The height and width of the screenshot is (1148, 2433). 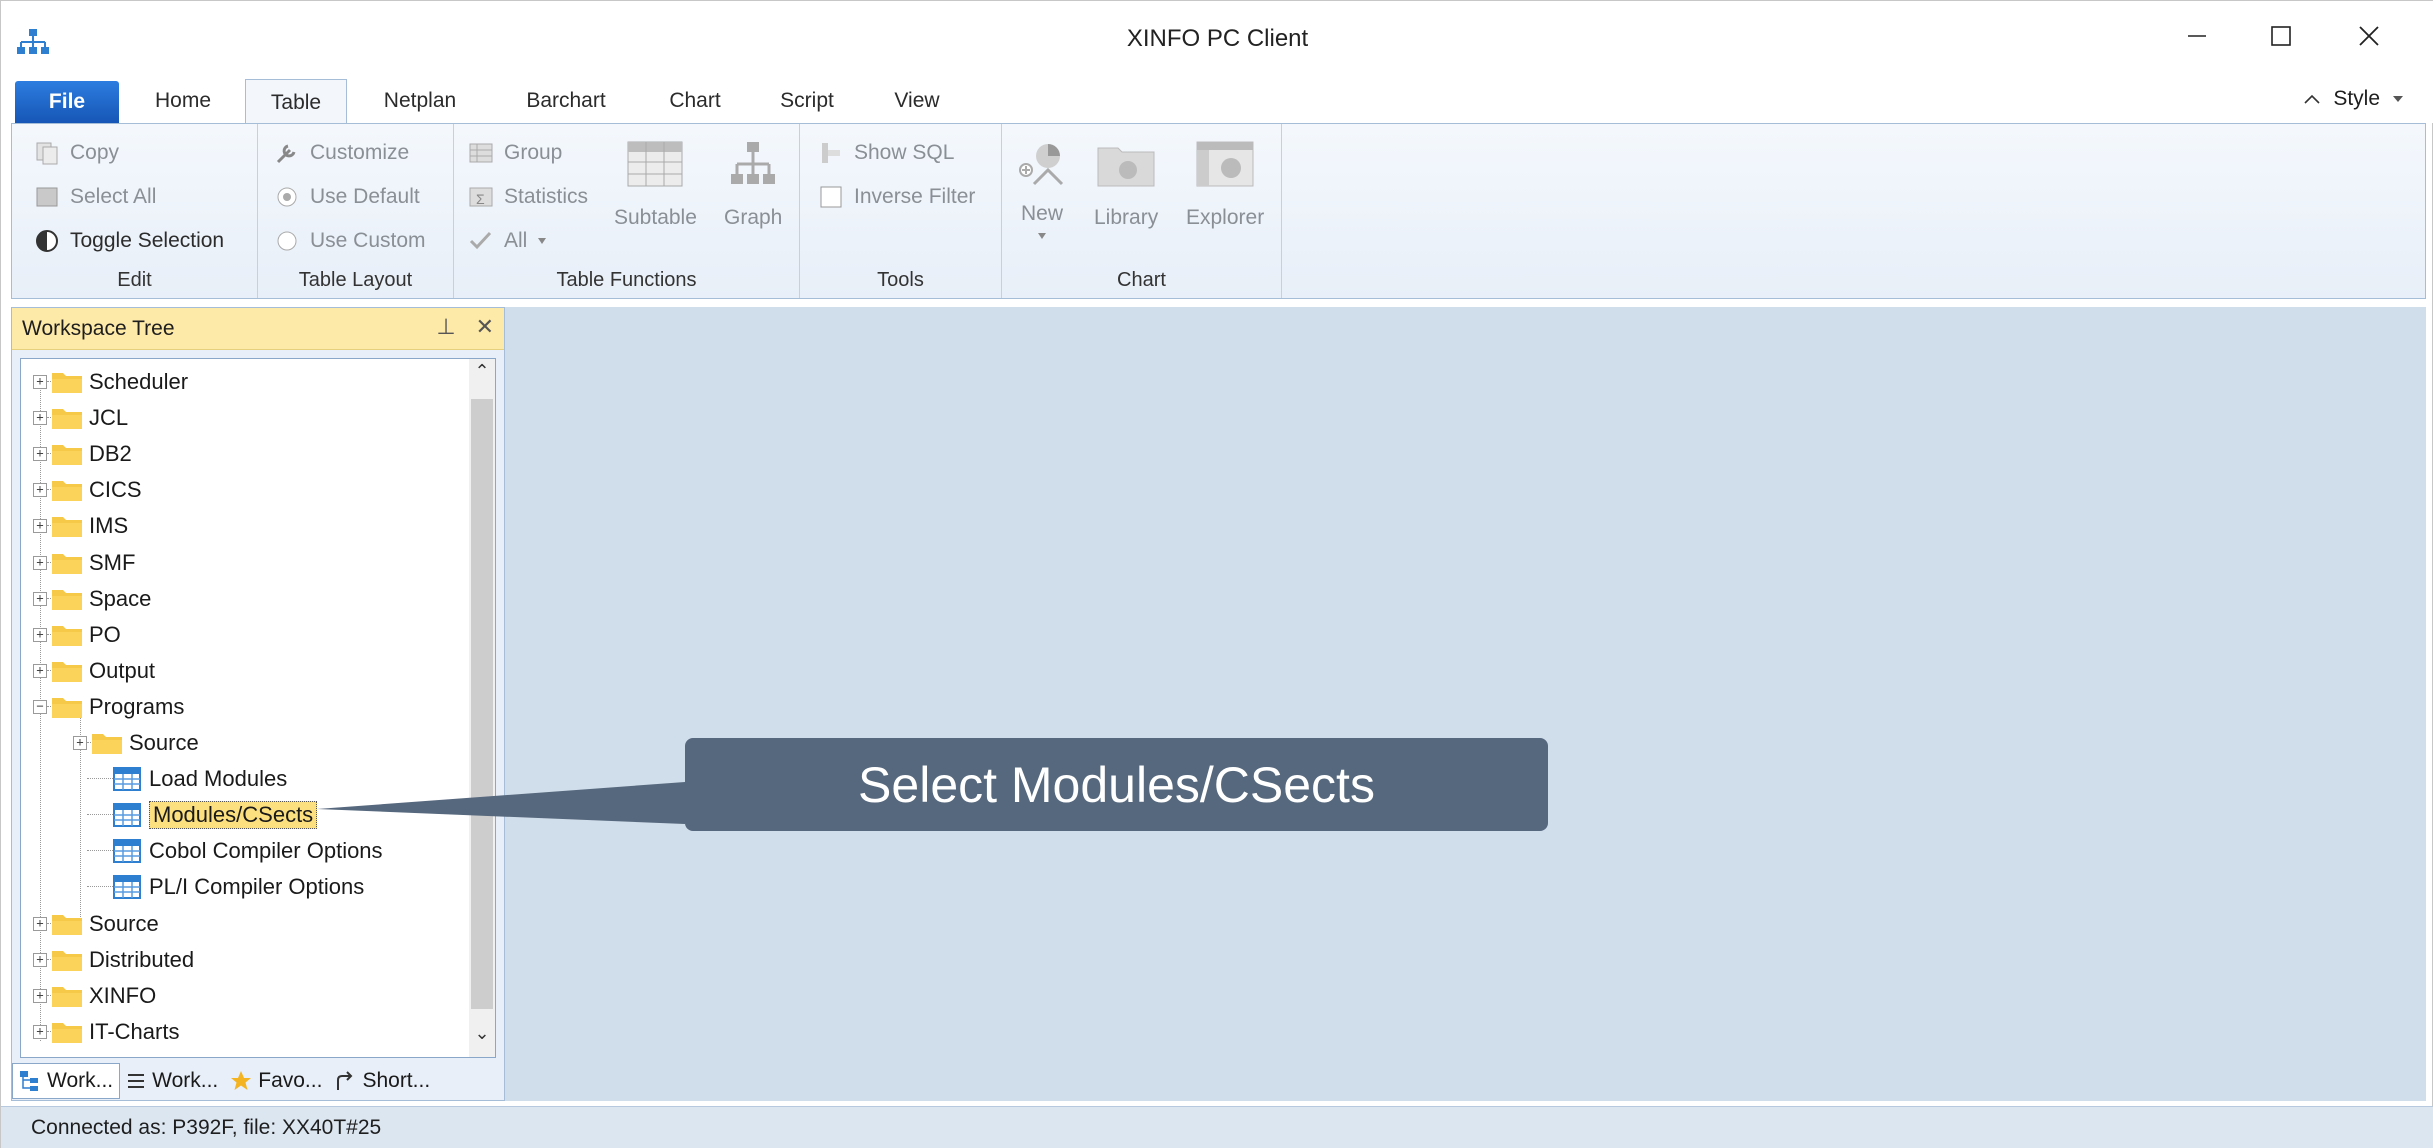 What do you see at coordinates (515, 153) in the screenshot?
I see `group-button: Group` at bounding box center [515, 153].